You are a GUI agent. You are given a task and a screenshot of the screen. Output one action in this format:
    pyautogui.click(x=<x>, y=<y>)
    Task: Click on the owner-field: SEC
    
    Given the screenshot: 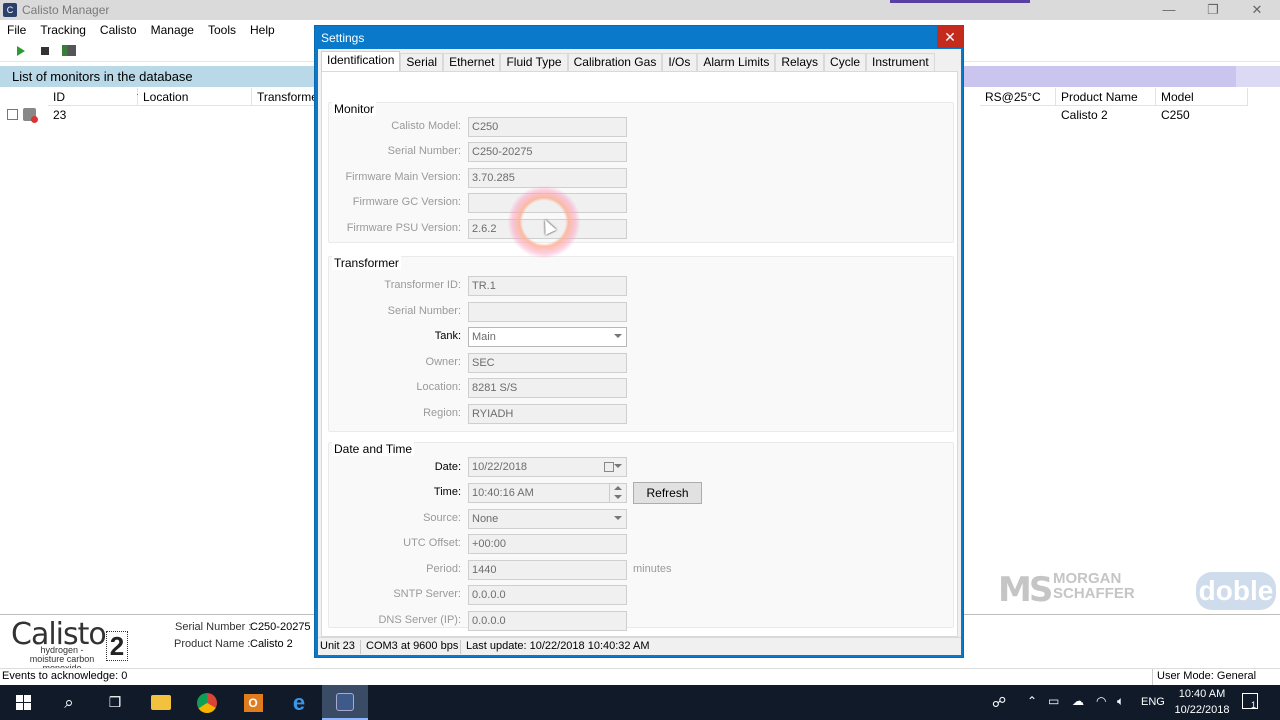 What is the action you would take?
    pyautogui.click(x=547, y=363)
    